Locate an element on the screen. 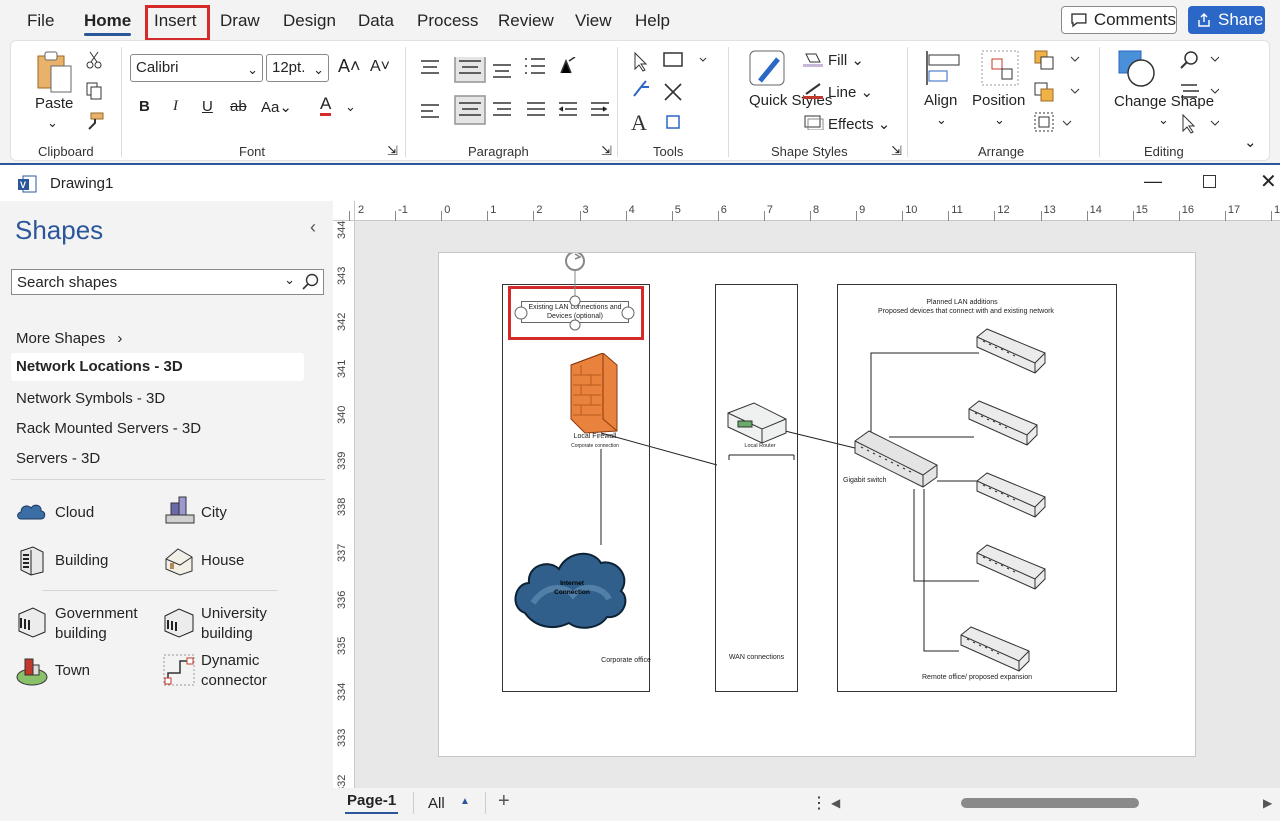 This screenshot has height=821, width=1280. editing-small-icons is located at coordinates (1204, 92).